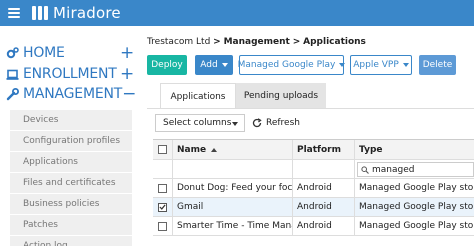 This screenshot has width=474, height=246. Describe the element at coordinates (237, 13) in the screenshot. I see `top-bar: Miradore` at that location.